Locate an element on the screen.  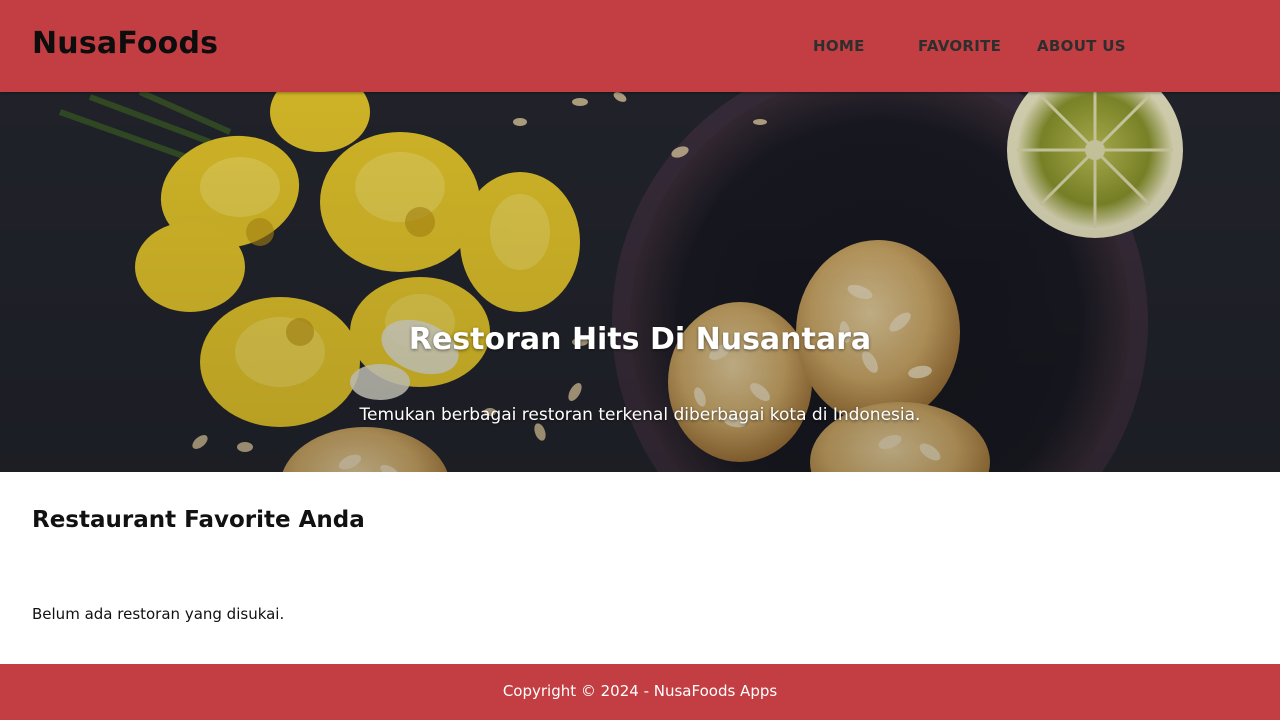
nav-home-link: HOME is located at coordinates (839, 46).